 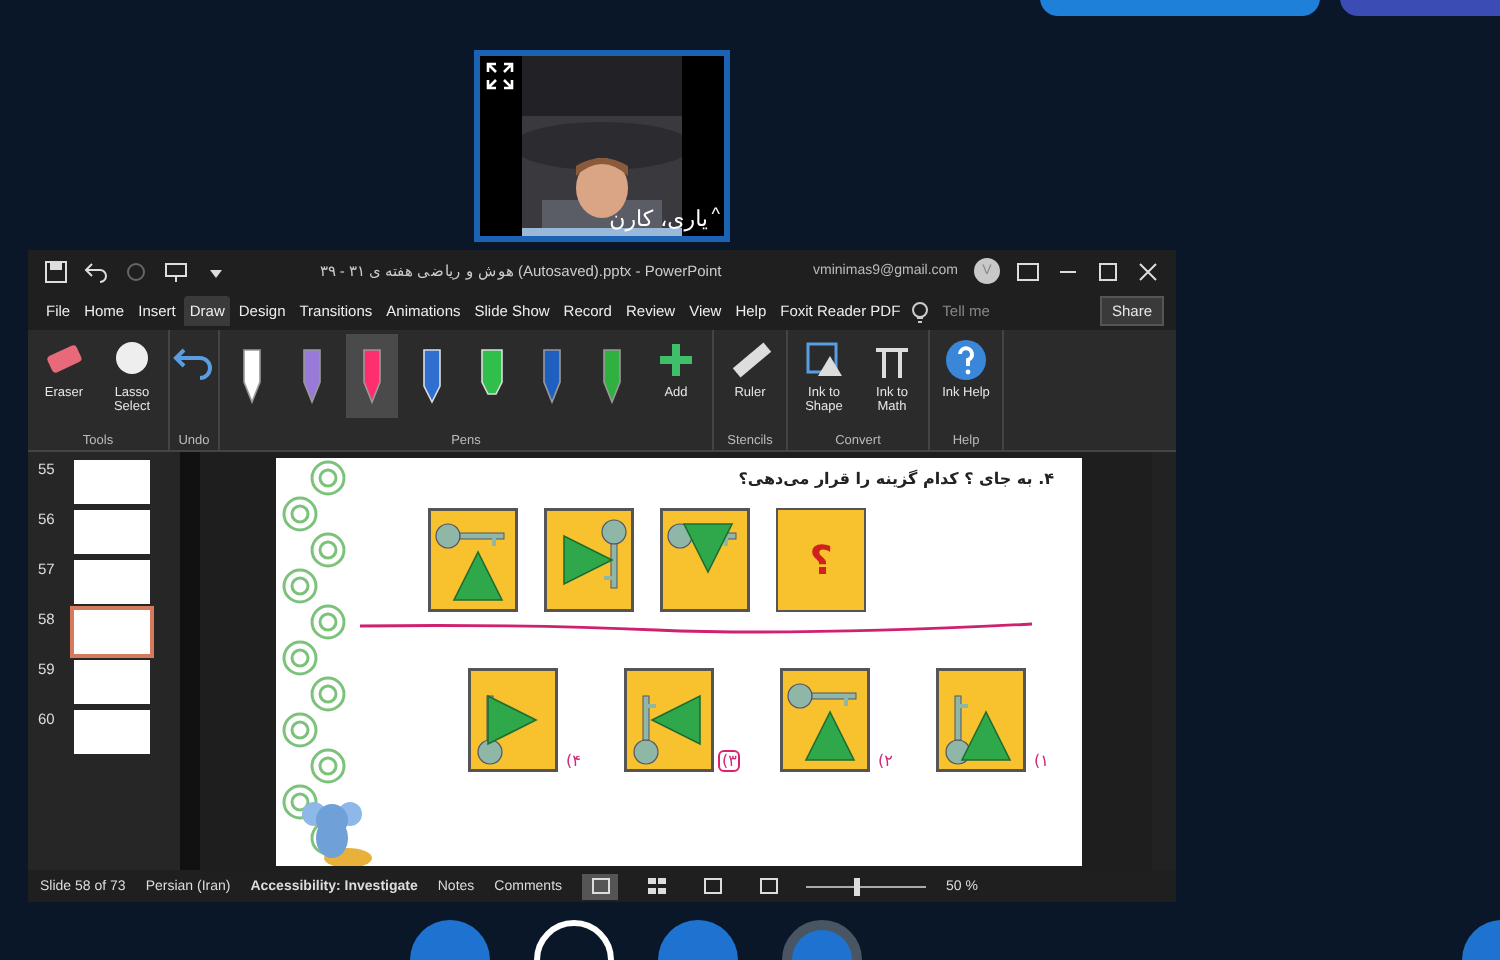 I want to click on ribbon-display-icon, so click(x=1028, y=271).